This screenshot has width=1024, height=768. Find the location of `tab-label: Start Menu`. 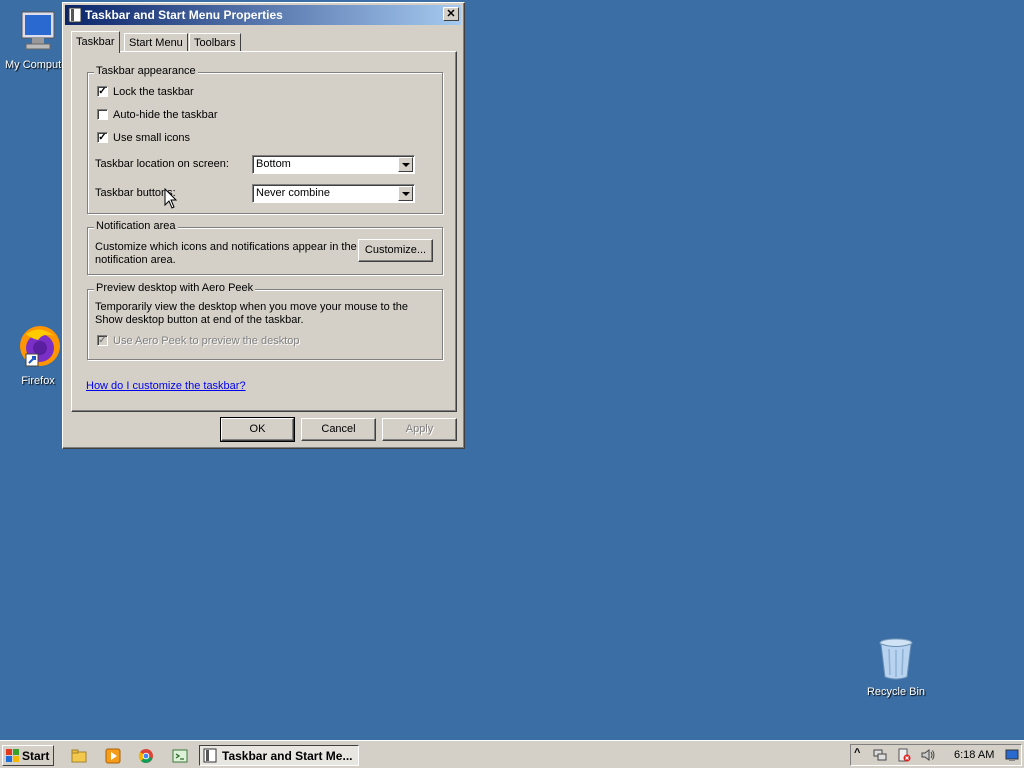

tab-label: Start Menu is located at coordinates (156, 43).